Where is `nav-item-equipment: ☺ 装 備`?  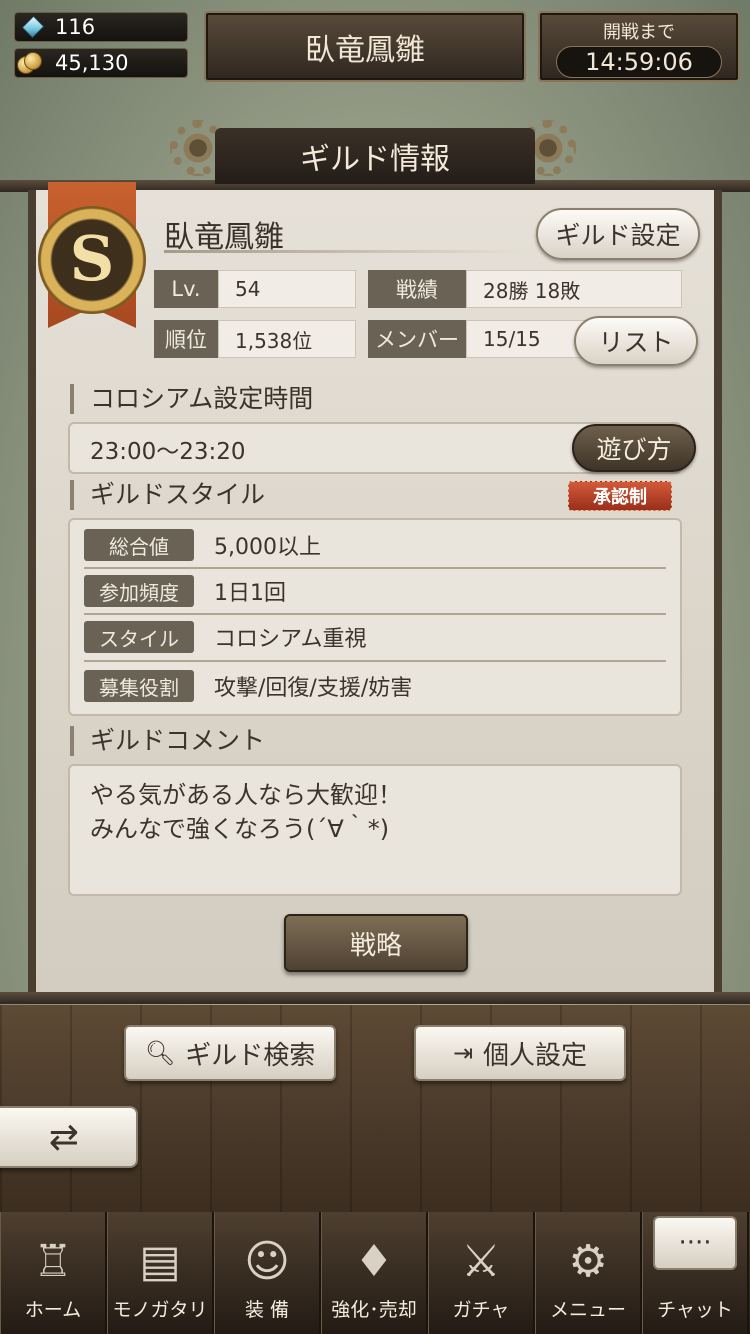 nav-item-equipment: ☺ 装 備 is located at coordinates (267, 1273).